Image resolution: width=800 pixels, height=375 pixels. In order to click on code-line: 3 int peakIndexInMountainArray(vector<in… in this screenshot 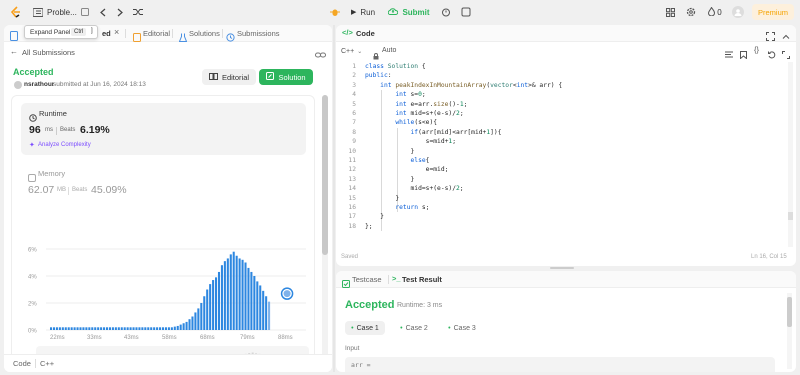, I will do `click(556, 86)`.